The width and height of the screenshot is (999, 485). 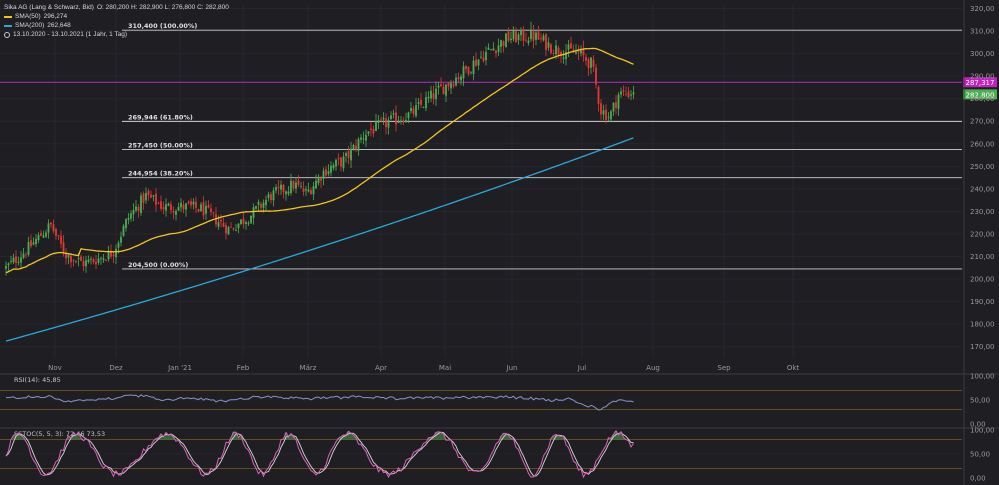 What do you see at coordinates (982, 280) in the screenshot?
I see `y-tick-label: 200,00` at bounding box center [982, 280].